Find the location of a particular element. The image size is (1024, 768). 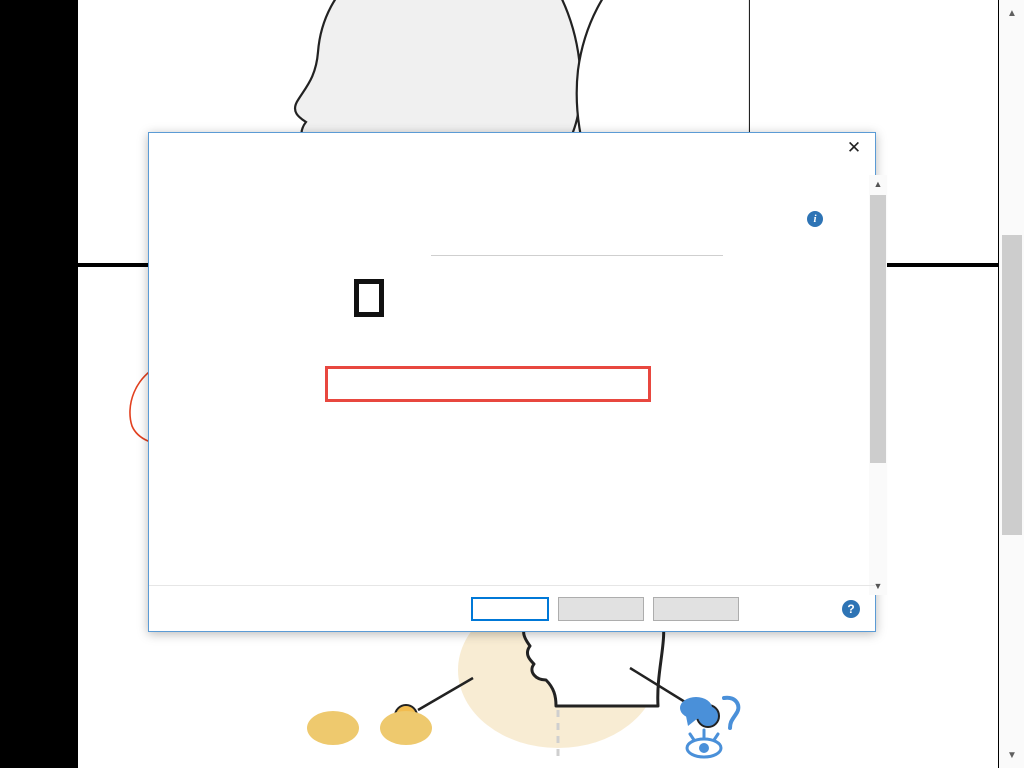

dialog-footer: ? is located at coordinates (512, 608).